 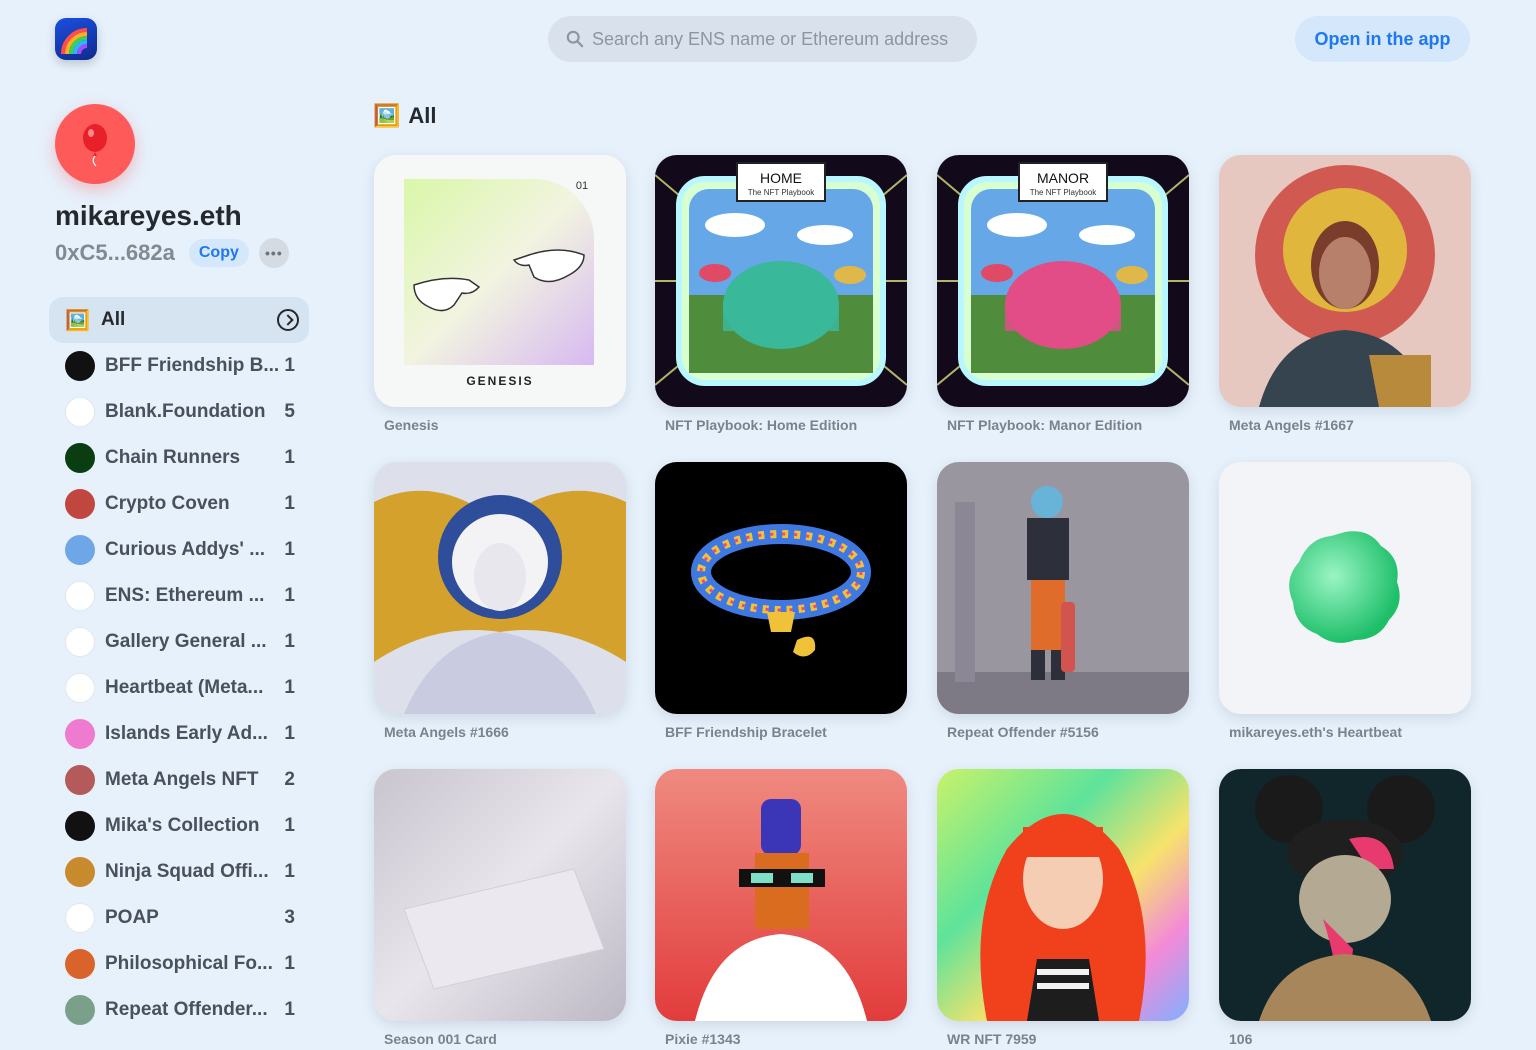 I want to click on sidebar-item: POAP 3, so click(x=179, y=918).